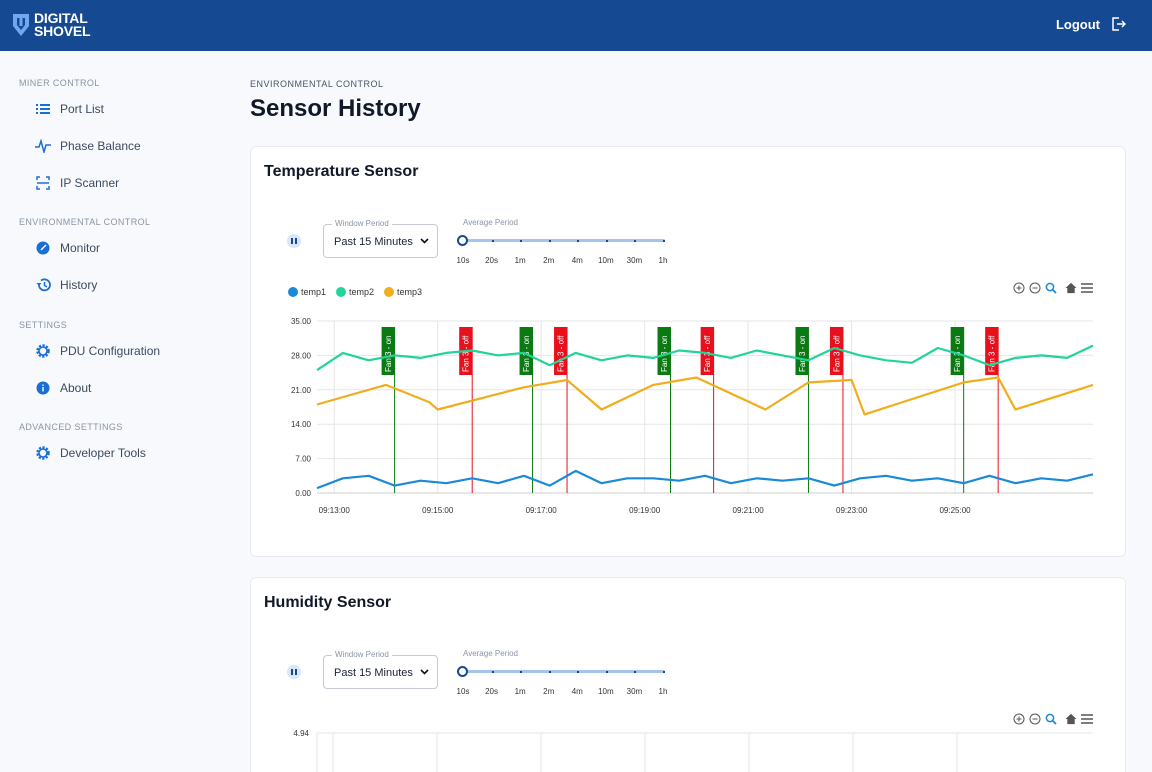 Image resolution: width=1152 pixels, height=772 pixels. I want to click on logout-button: Logout, so click(1091, 24).